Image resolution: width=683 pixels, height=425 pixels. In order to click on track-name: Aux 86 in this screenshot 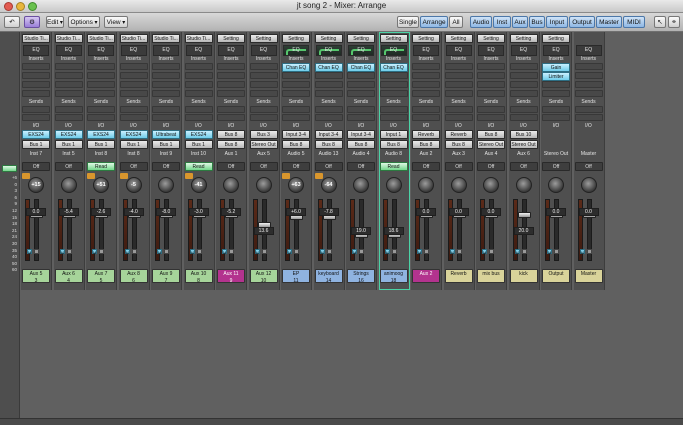, I will do `click(133, 276)`.